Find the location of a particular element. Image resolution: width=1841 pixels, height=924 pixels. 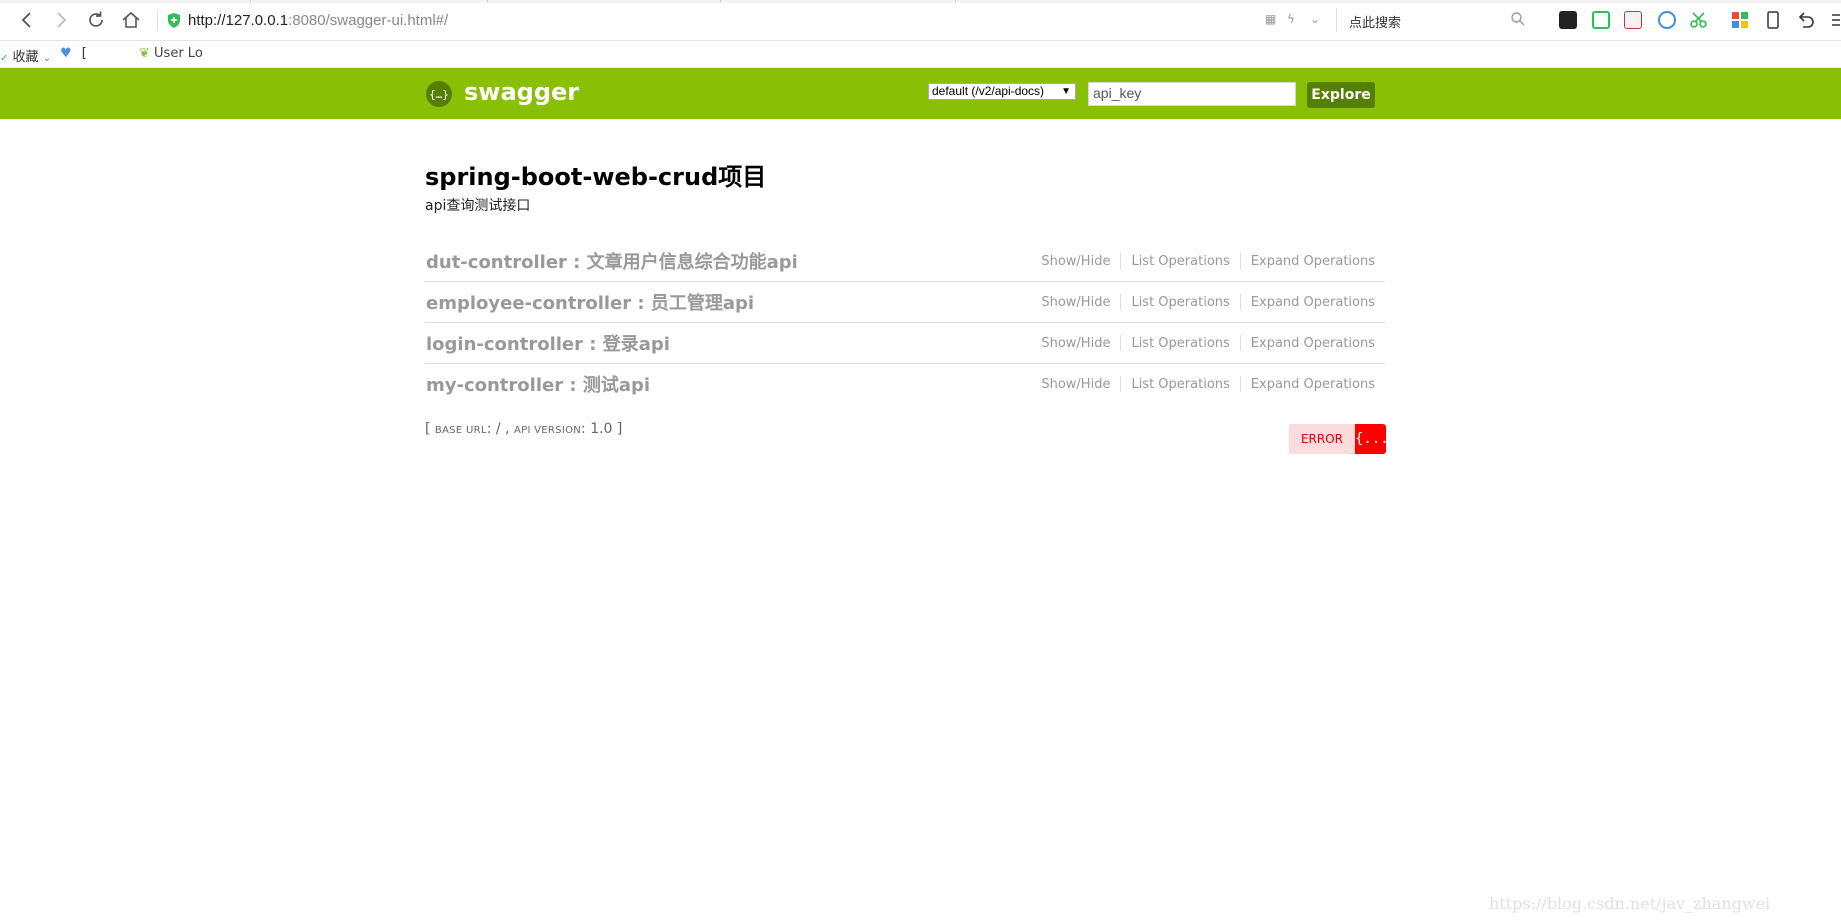

back-arrow-icon is located at coordinates (26, 20).